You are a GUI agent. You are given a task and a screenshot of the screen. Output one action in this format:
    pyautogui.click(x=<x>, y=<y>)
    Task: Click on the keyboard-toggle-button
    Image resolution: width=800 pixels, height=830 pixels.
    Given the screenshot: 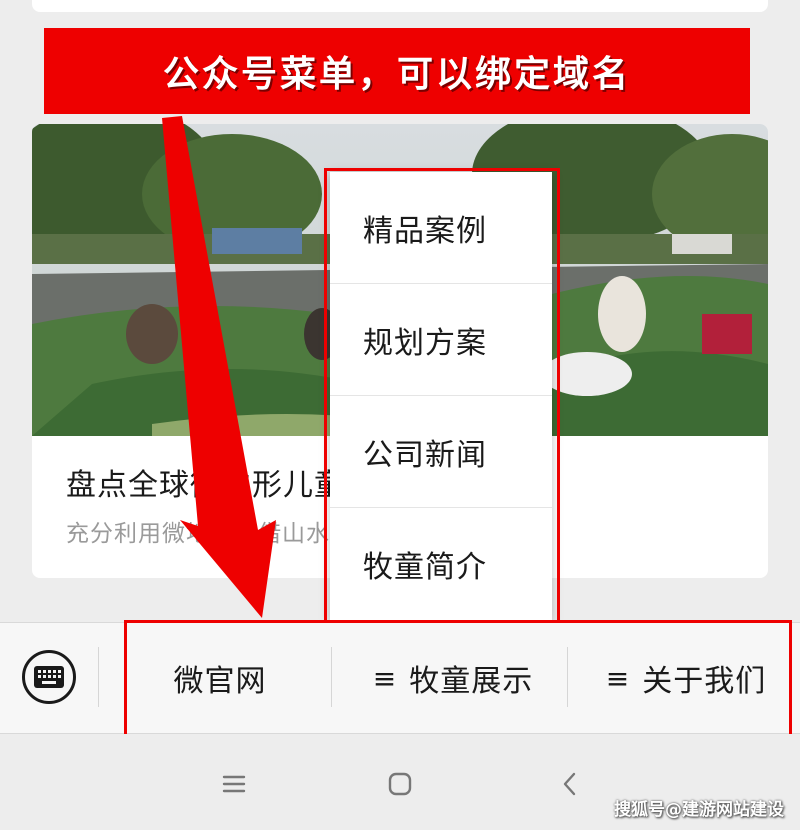 What is the action you would take?
    pyautogui.click(x=49, y=677)
    